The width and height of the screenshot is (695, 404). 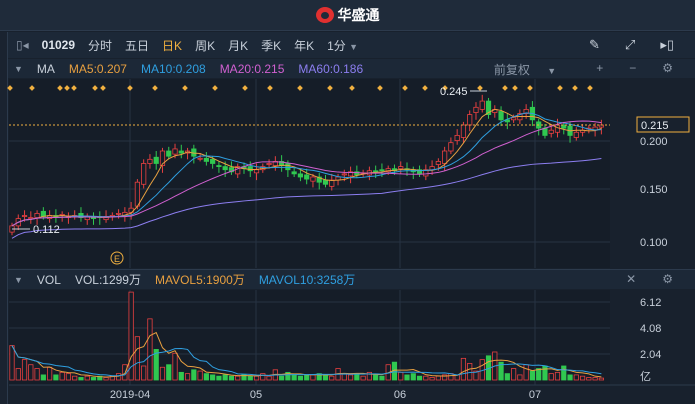 I want to click on tab-quarterly-k: 季K, so click(x=271, y=45).